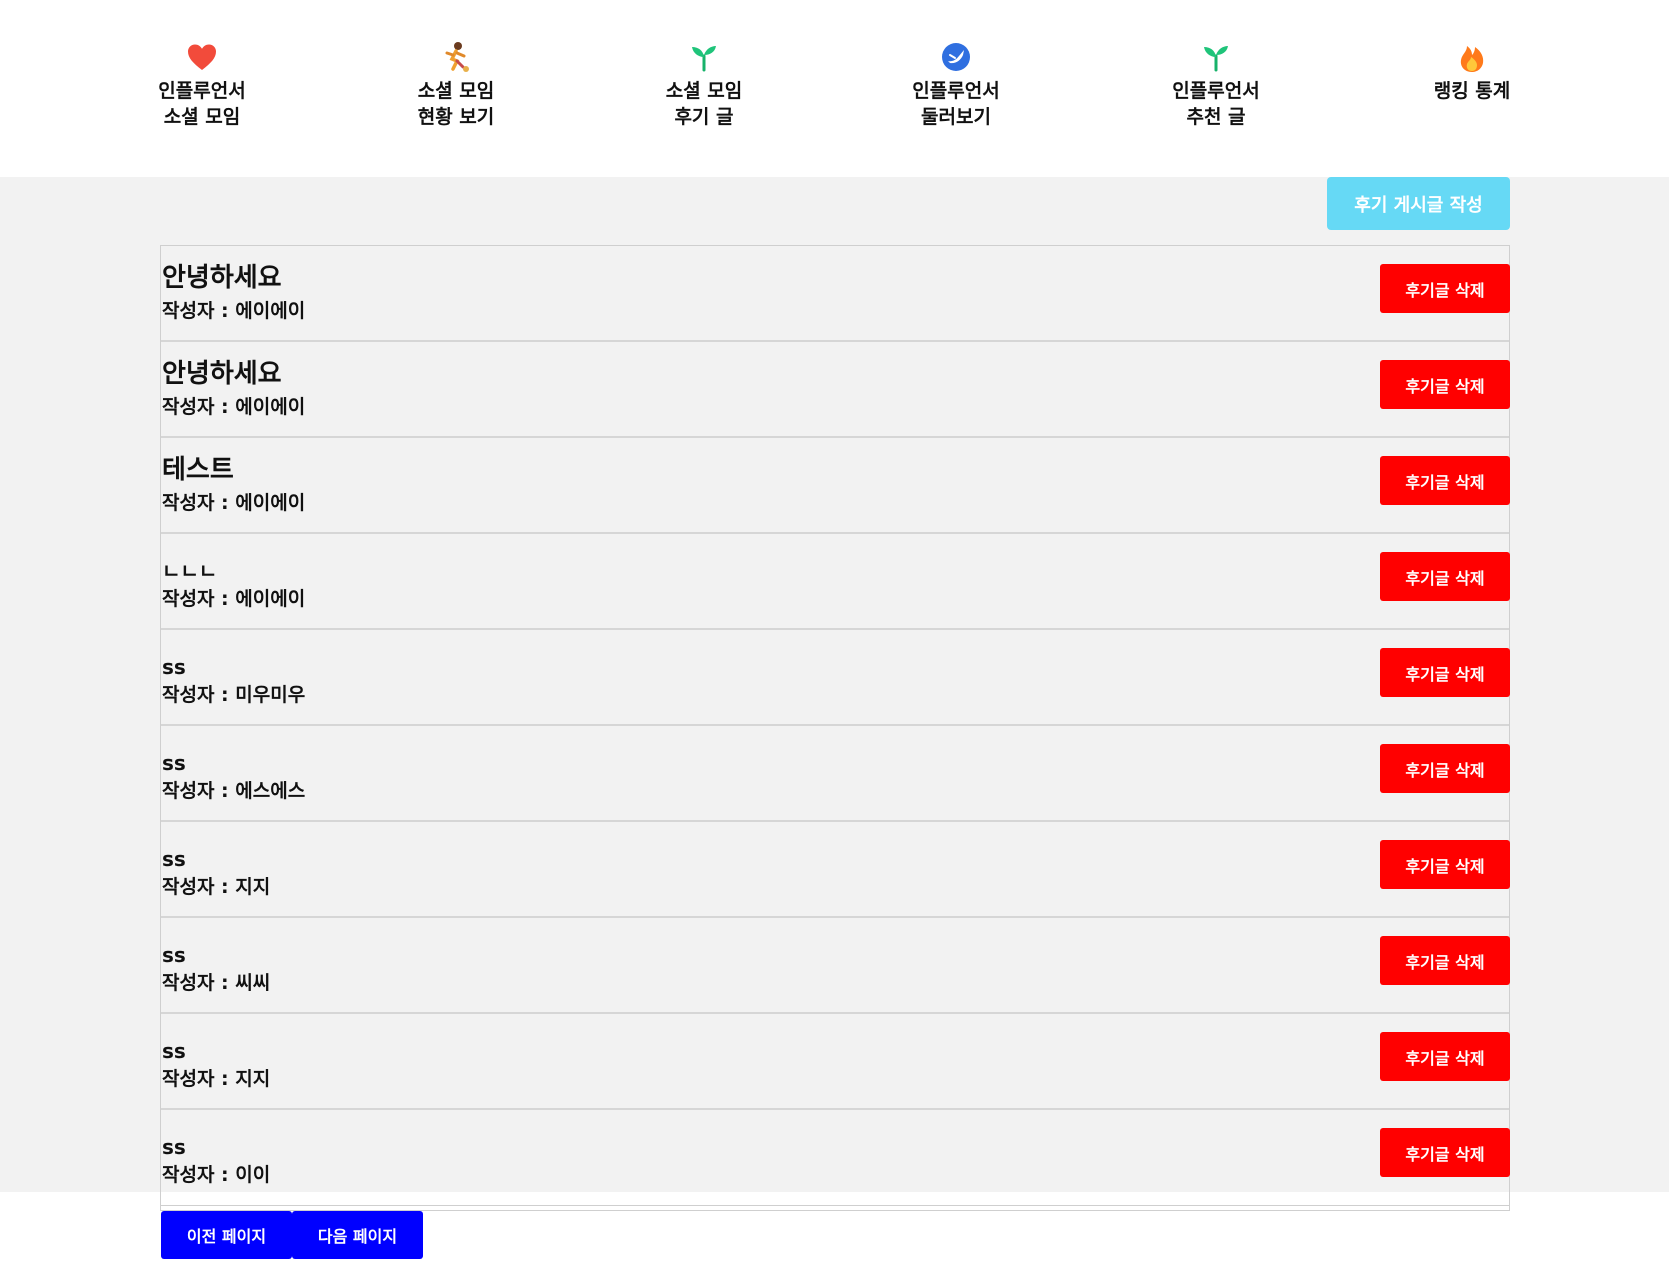 The height and width of the screenshot is (1273, 1669). I want to click on nav-item-social-meeting-status: 소셜 모임 현황 보기, so click(456, 85).